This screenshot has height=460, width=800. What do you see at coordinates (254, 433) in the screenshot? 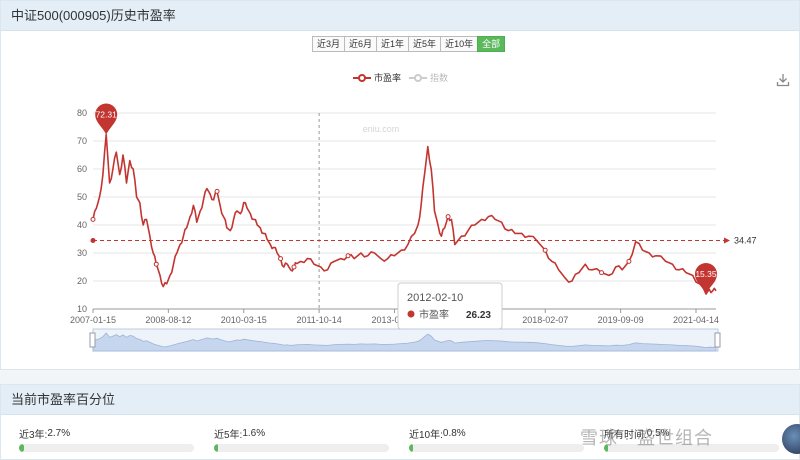
I see `percentile-value: 1.6%` at bounding box center [254, 433].